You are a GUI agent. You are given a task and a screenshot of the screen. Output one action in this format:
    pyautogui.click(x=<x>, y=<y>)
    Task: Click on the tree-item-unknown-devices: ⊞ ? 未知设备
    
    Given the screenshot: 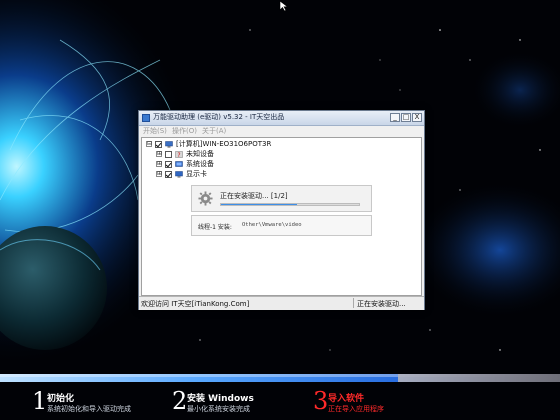 What is the action you would take?
    pyautogui.click(x=185, y=154)
    